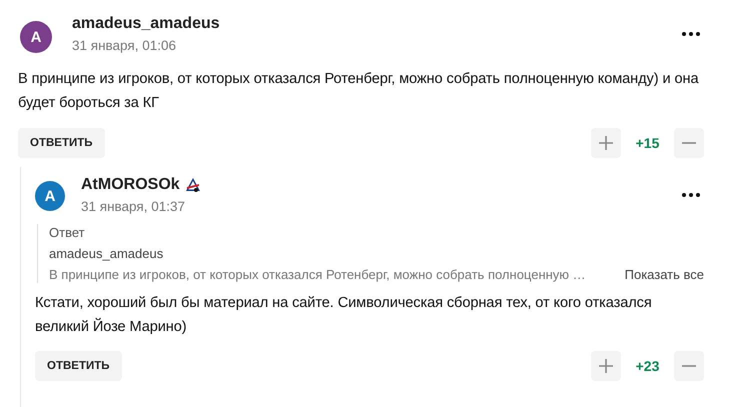 Image resolution: width=730 pixels, height=407 pixels. I want to click on comment-date: 31 января, 01:37, so click(133, 206).